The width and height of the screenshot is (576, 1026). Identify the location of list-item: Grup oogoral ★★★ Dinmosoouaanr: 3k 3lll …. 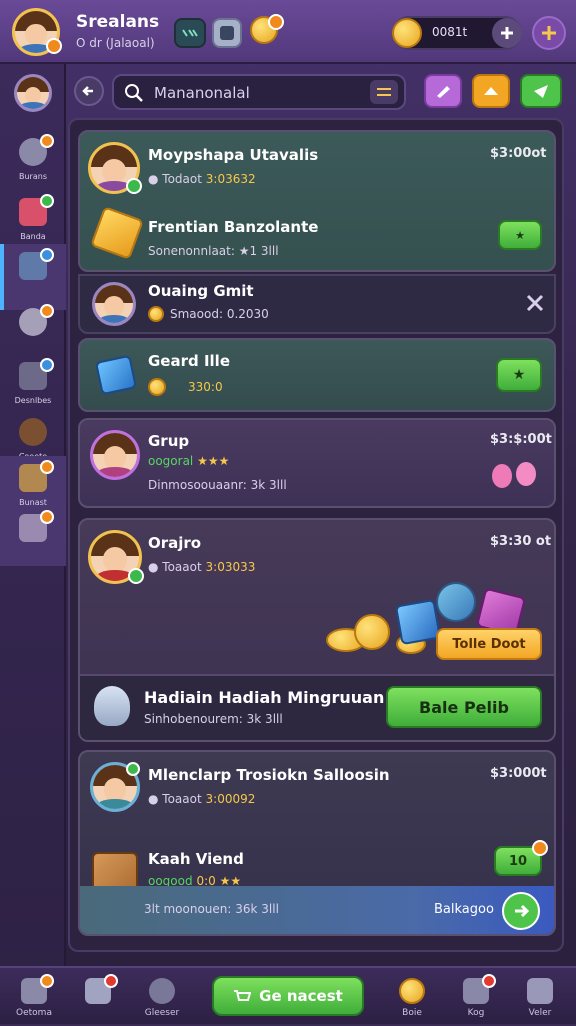
(317, 463).